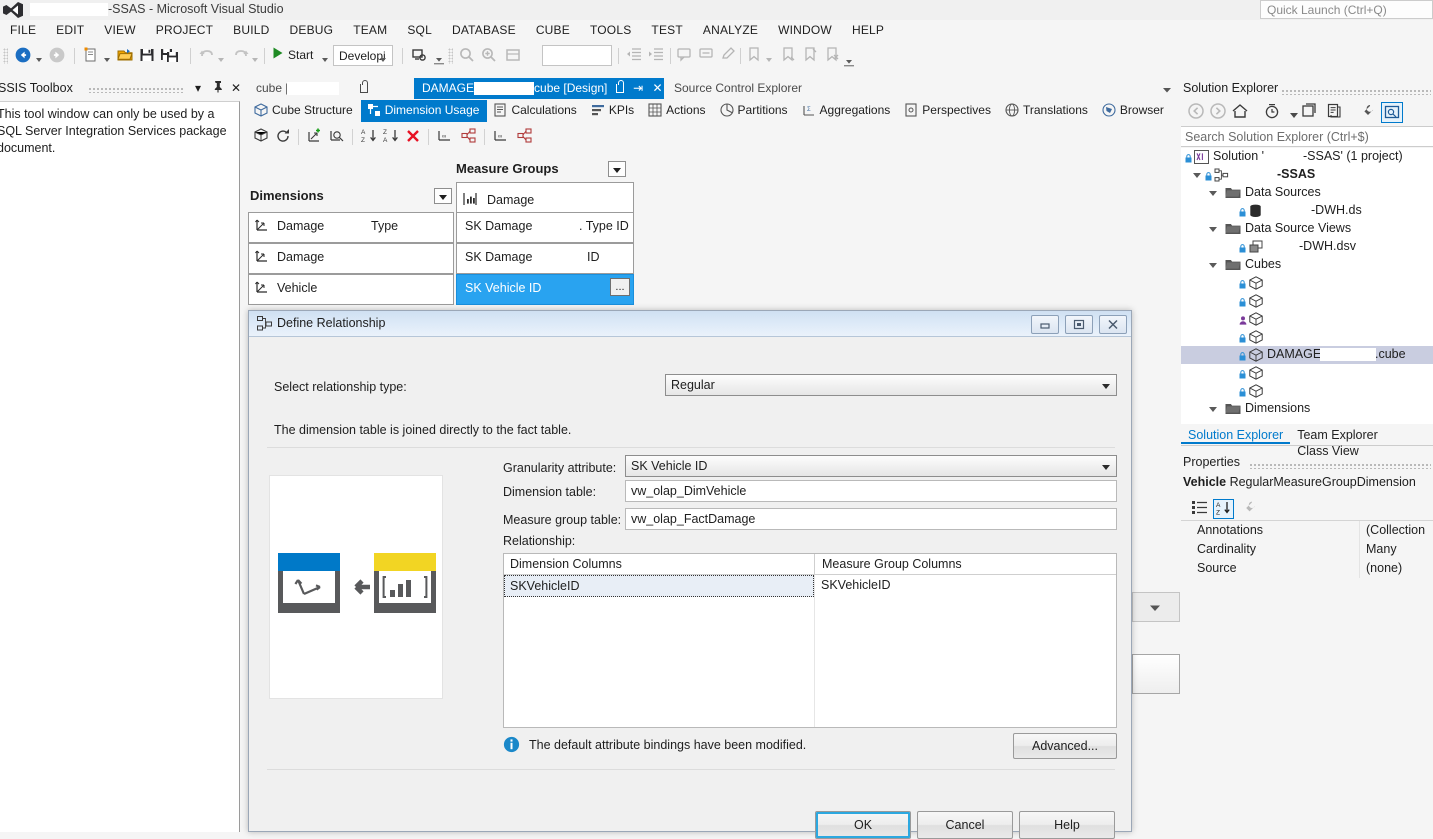 This screenshot has height=839, width=1433. I want to click on view-code-icon, so click(1334, 112).